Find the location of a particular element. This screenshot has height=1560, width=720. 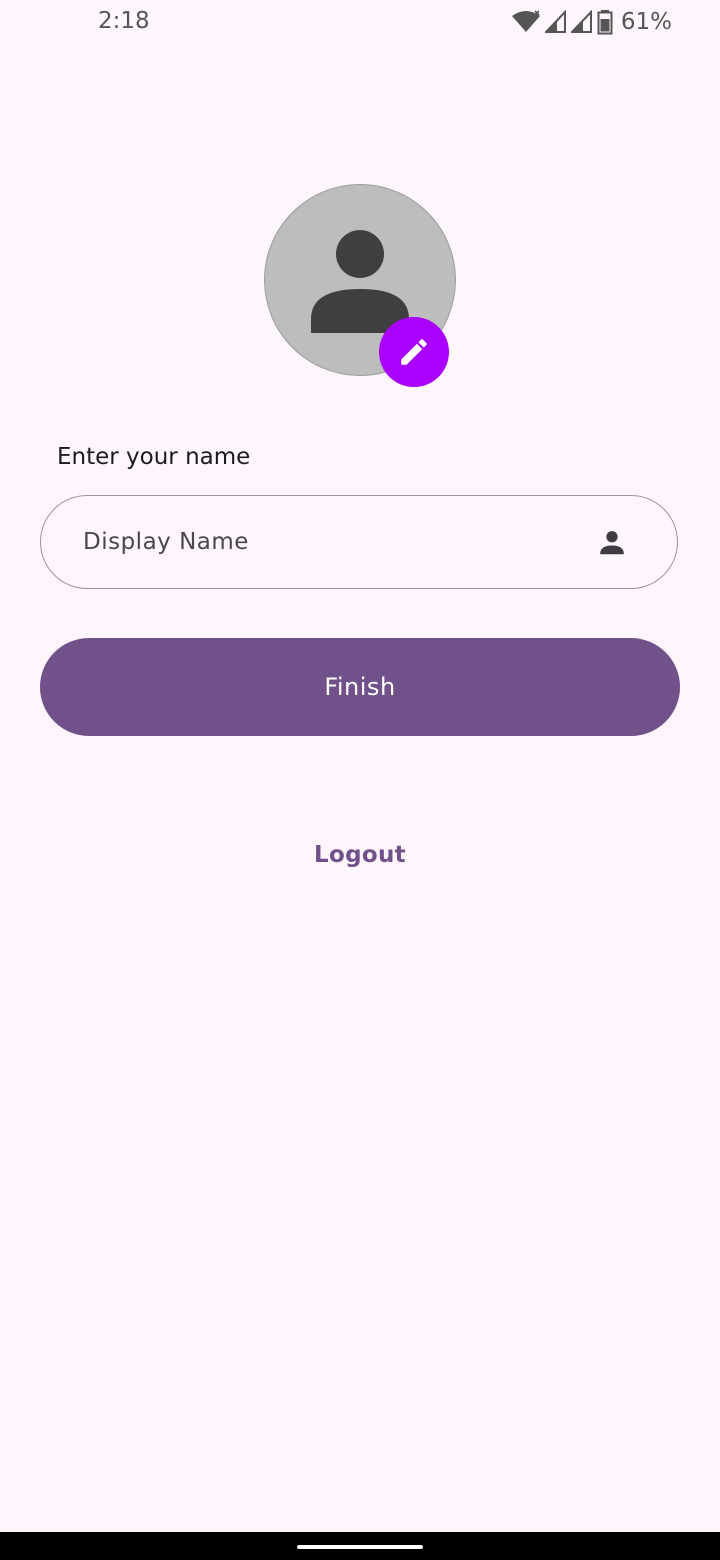

avatar-container is located at coordinates (360, 285).